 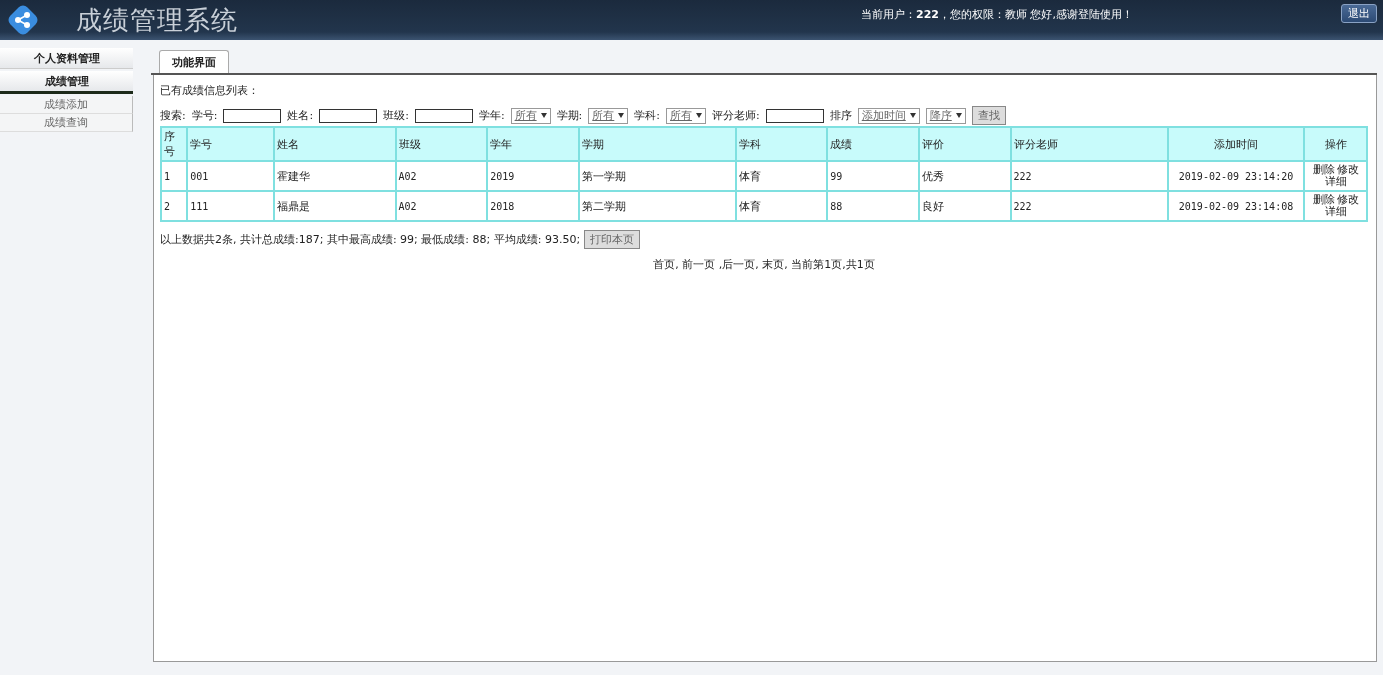 I want to click on column-header: 操作, so click(x=1335, y=144).